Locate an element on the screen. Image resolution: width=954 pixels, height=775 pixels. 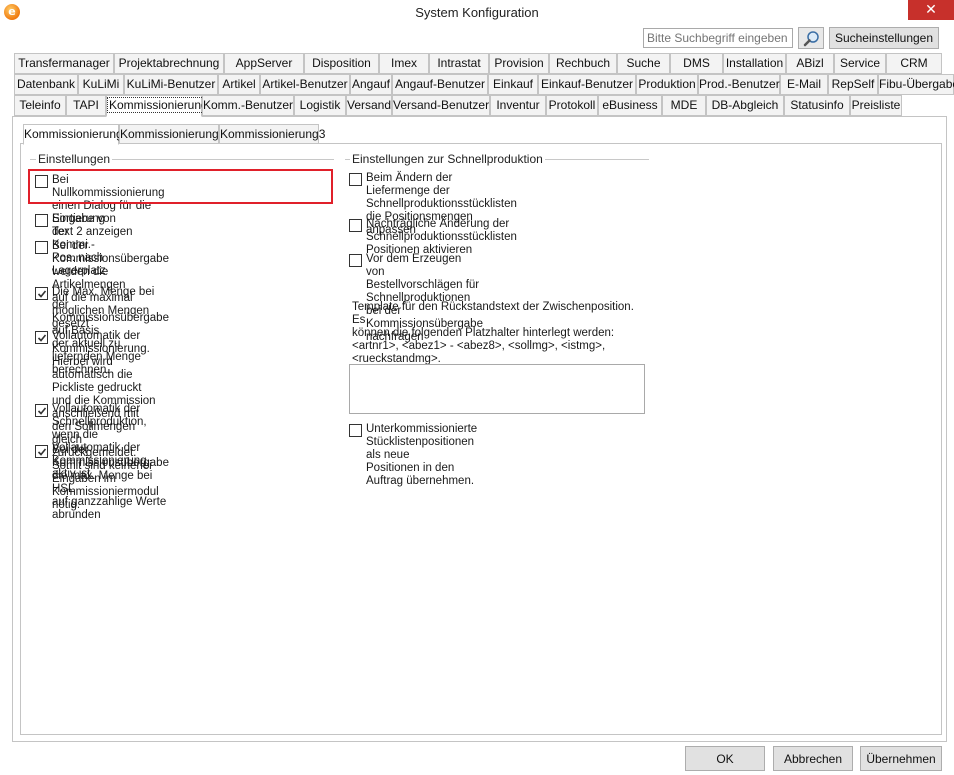
tab-crm: CRM is located at coordinates (914, 63).